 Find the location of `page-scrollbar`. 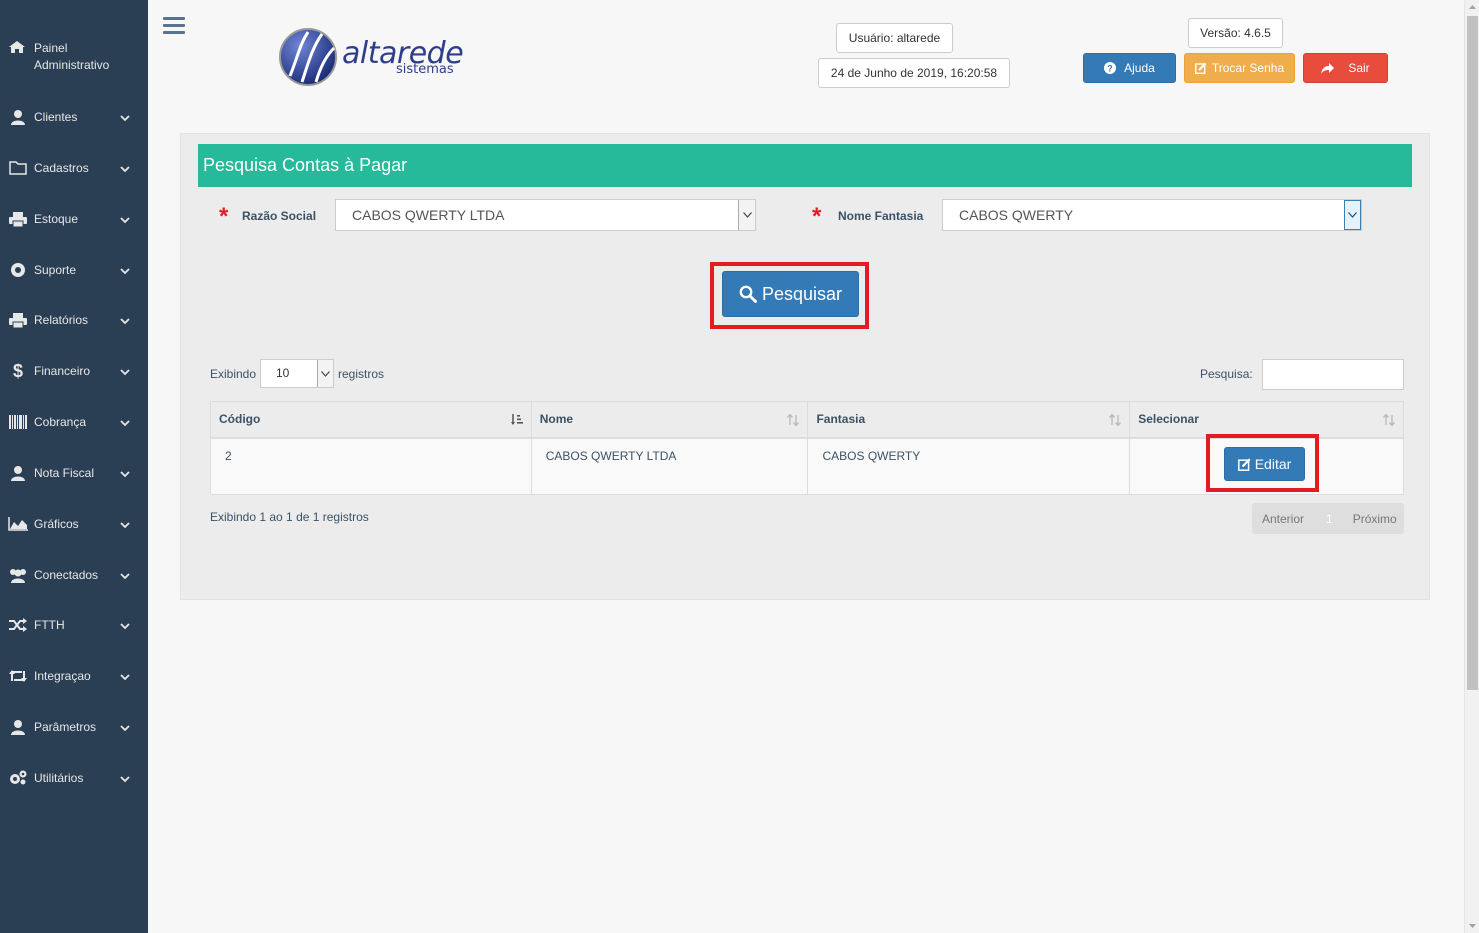

page-scrollbar is located at coordinates (1471, 466).